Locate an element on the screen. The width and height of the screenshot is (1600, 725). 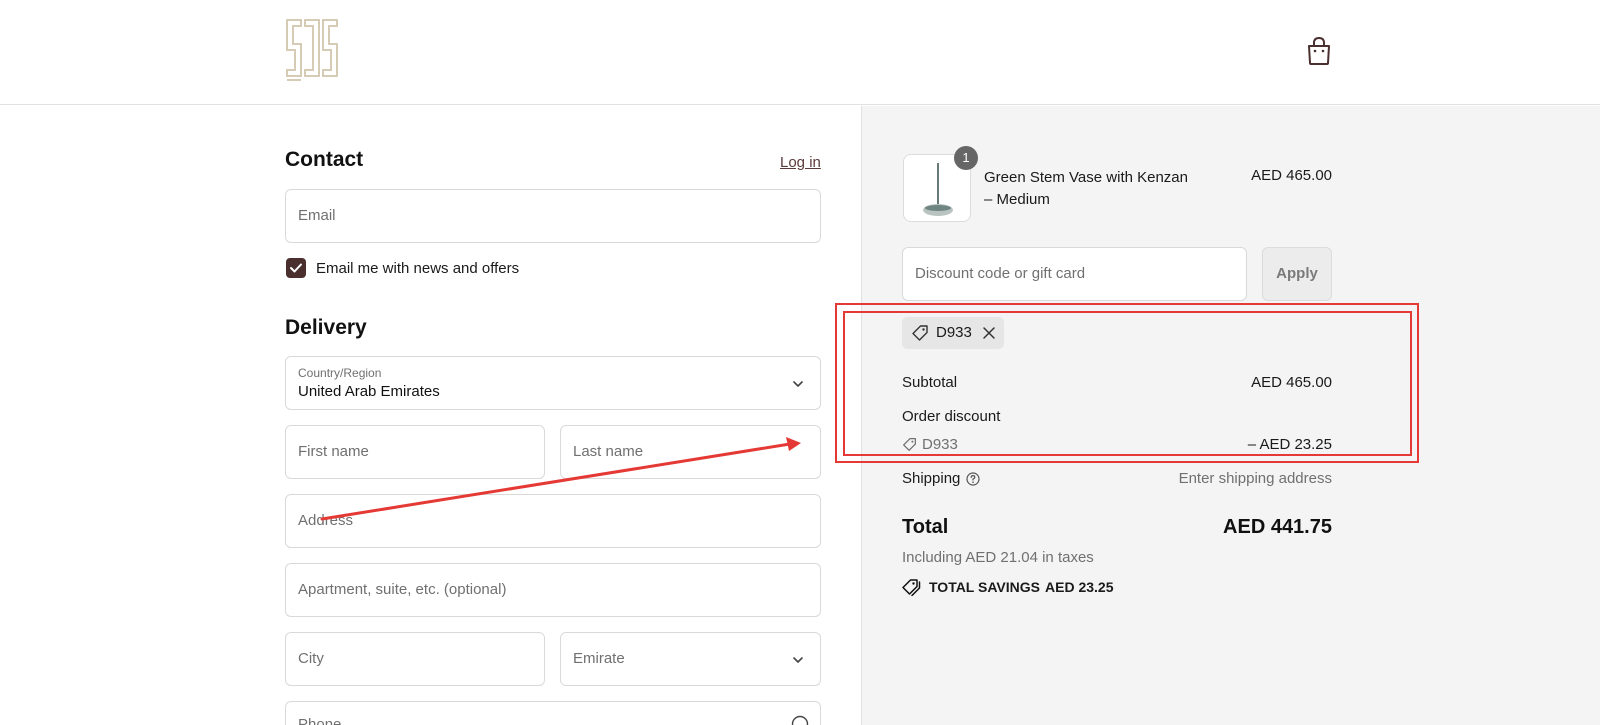
shopping-bag-icon is located at coordinates (1319, 51).